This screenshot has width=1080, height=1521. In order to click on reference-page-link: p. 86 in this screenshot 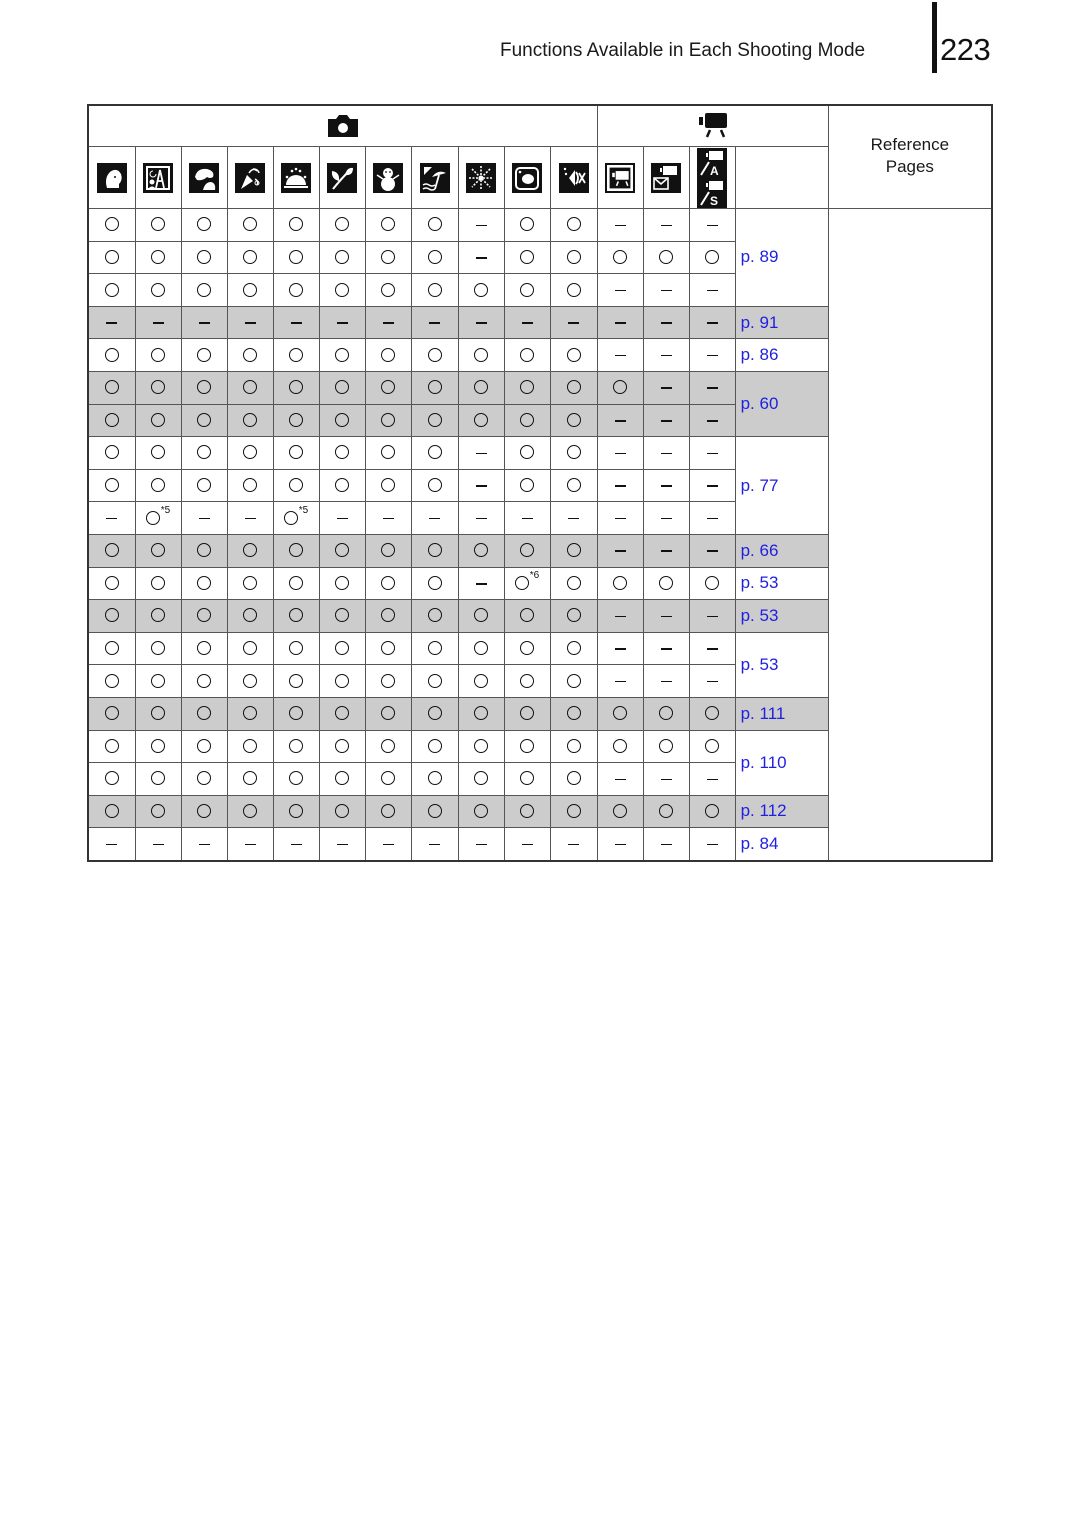, I will do `click(781, 355)`.